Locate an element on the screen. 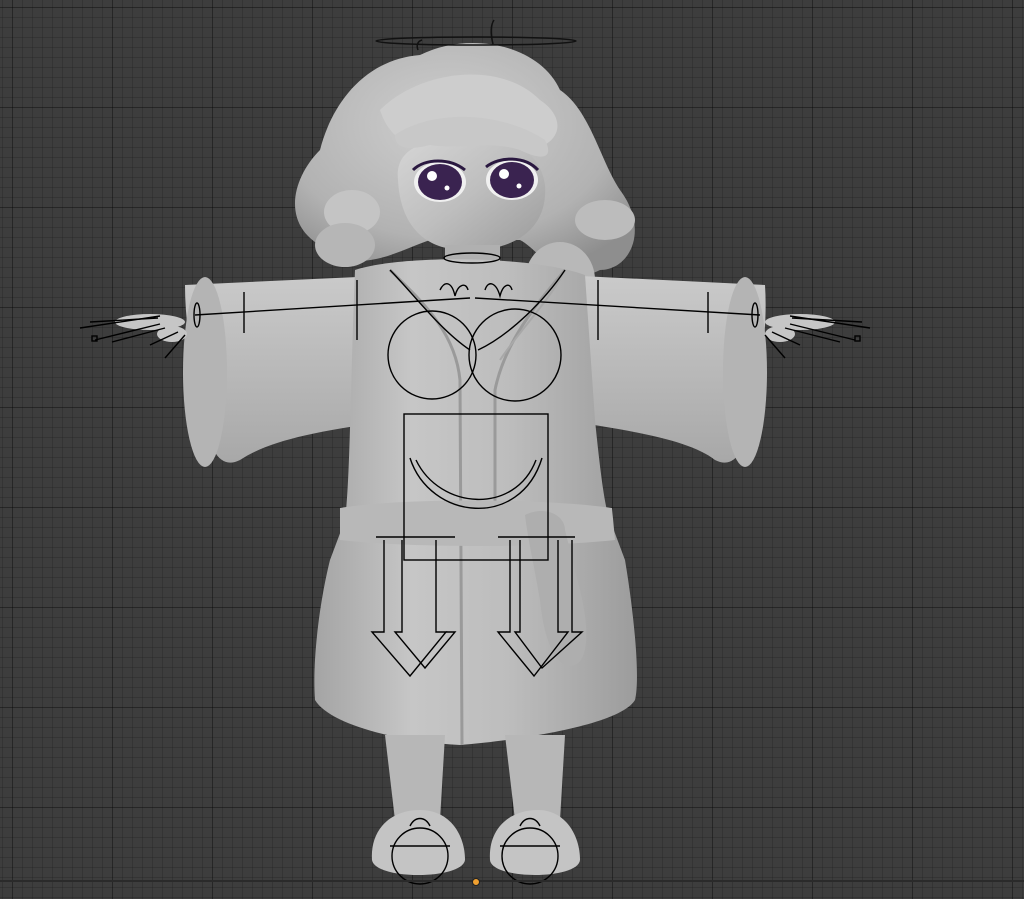 This screenshot has height=899, width=1024. floor-grid-axis is located at coordinates (512, 881).